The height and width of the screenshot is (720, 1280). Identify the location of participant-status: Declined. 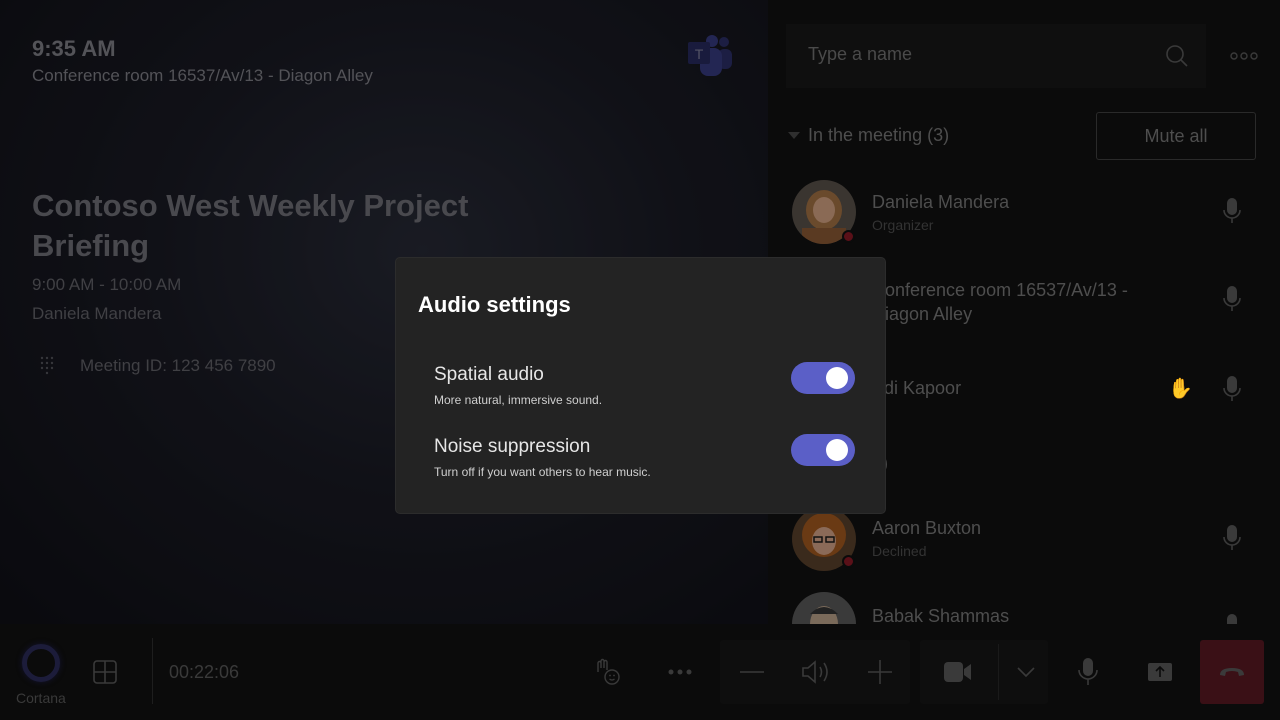
(899, 551).